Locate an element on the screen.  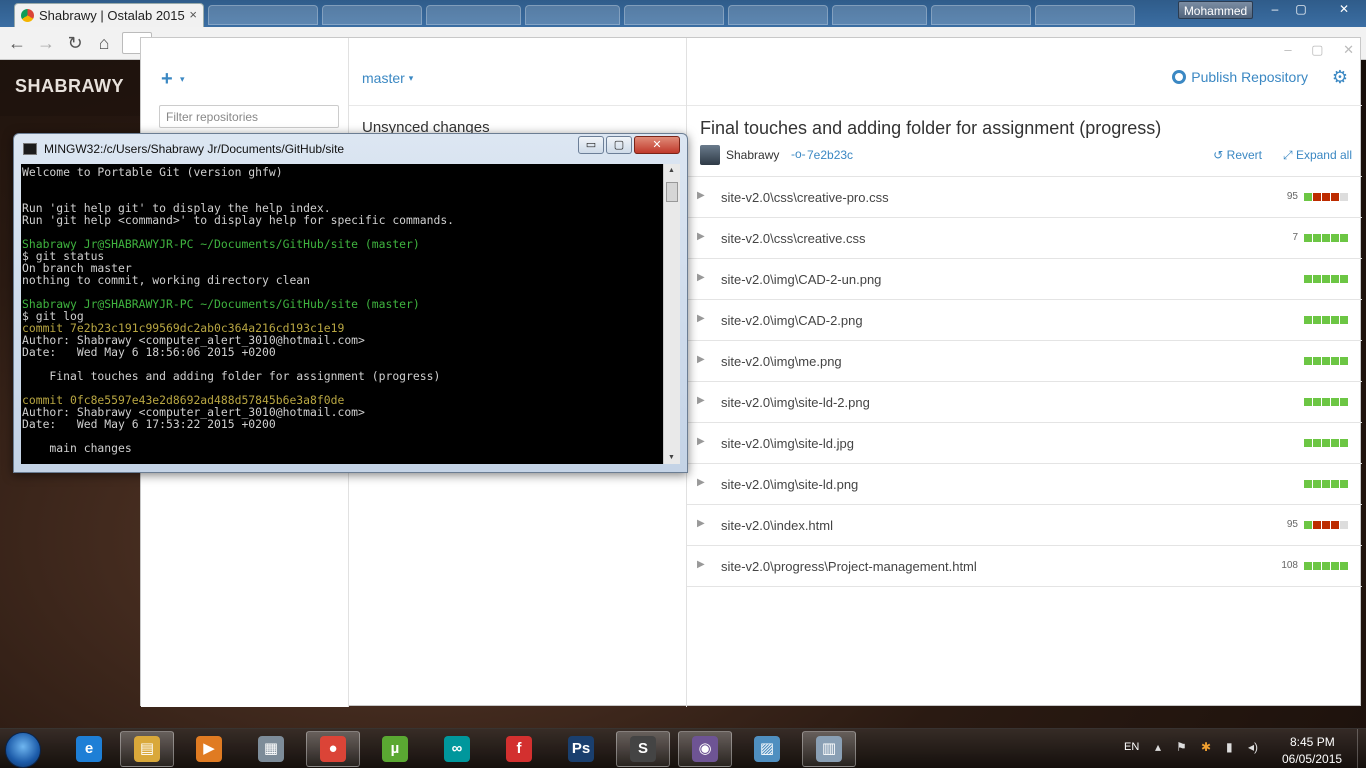
changed-file-row: ▶ site-v2.0\css\creative-pro.css 95 is located at coordinates (1024, 197).